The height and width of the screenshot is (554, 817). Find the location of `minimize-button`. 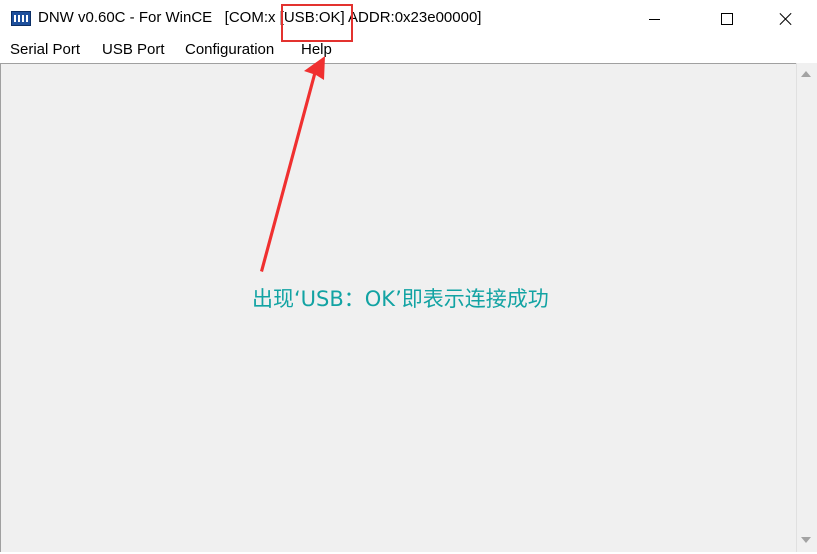

minimize-button is located at coordinates (654, 19).